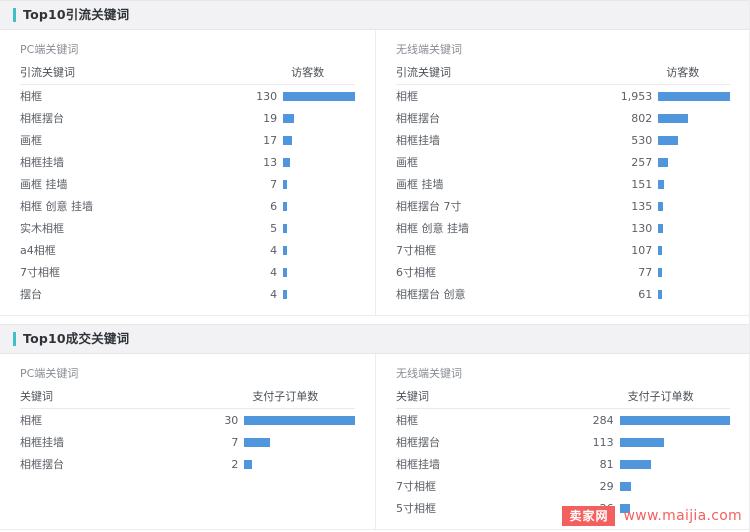 Image resolution: width=750 pixels, height=532 pixels. Describe the element at coordinates (563, 140) in the screenshot. I see `table-row: 相框挂墙 530` at that location.